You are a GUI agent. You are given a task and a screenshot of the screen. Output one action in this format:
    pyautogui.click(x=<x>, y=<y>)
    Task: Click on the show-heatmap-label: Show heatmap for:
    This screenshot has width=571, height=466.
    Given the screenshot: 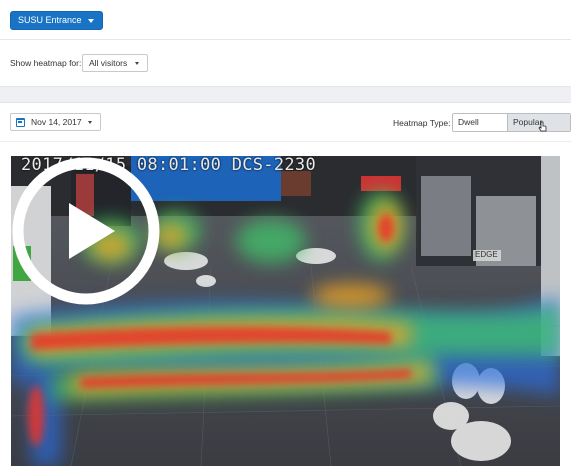 What is the action you would take?
    pyautogui.click(x=46, y=63)
    